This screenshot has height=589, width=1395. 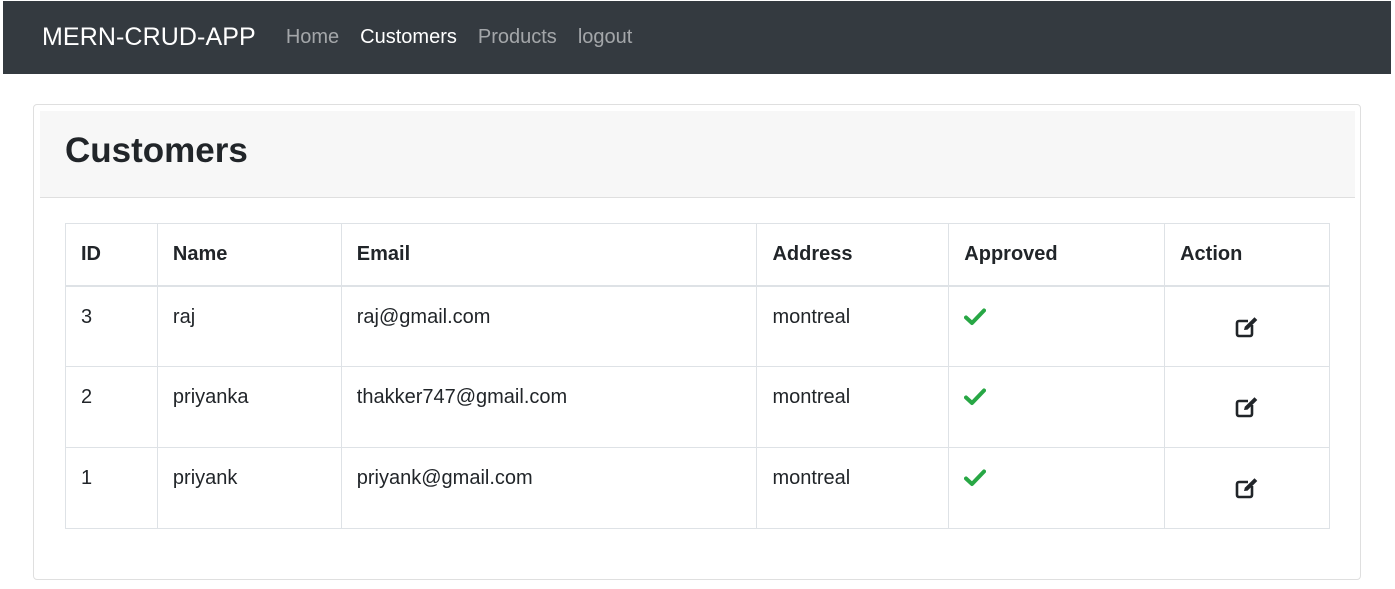 I want to click on table-row: 2 priyanka thakker747@gmail.com montreal, so click(x=697, y=407).